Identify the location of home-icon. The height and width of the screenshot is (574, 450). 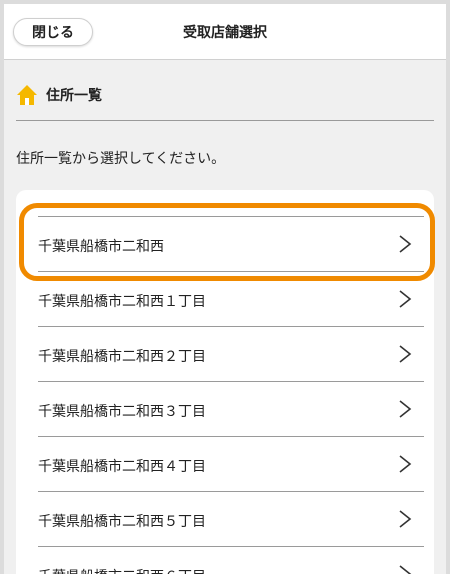
(27, 95).